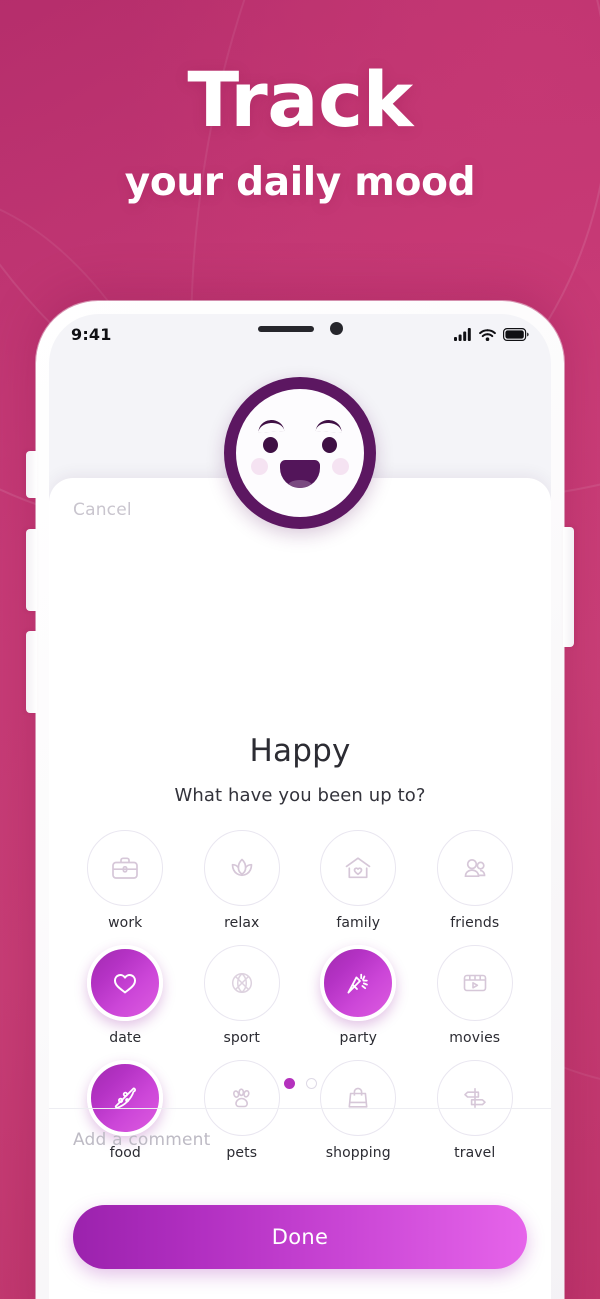 This screenshot has width=600, height=1299. I want to click on page-dot-inactive, so click(311, 1083).